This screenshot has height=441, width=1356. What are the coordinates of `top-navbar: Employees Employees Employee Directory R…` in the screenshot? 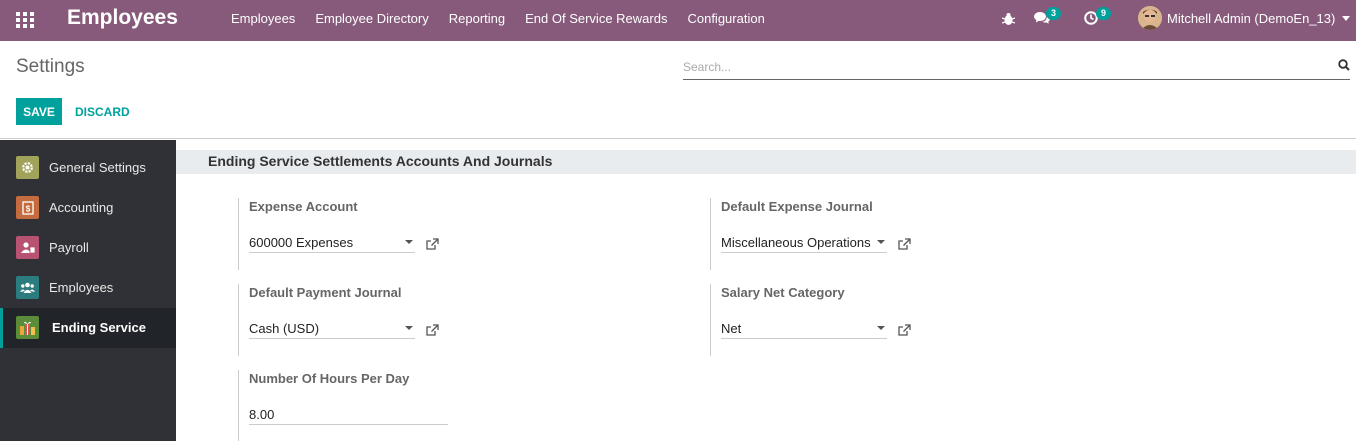 It's located at (678, 20).